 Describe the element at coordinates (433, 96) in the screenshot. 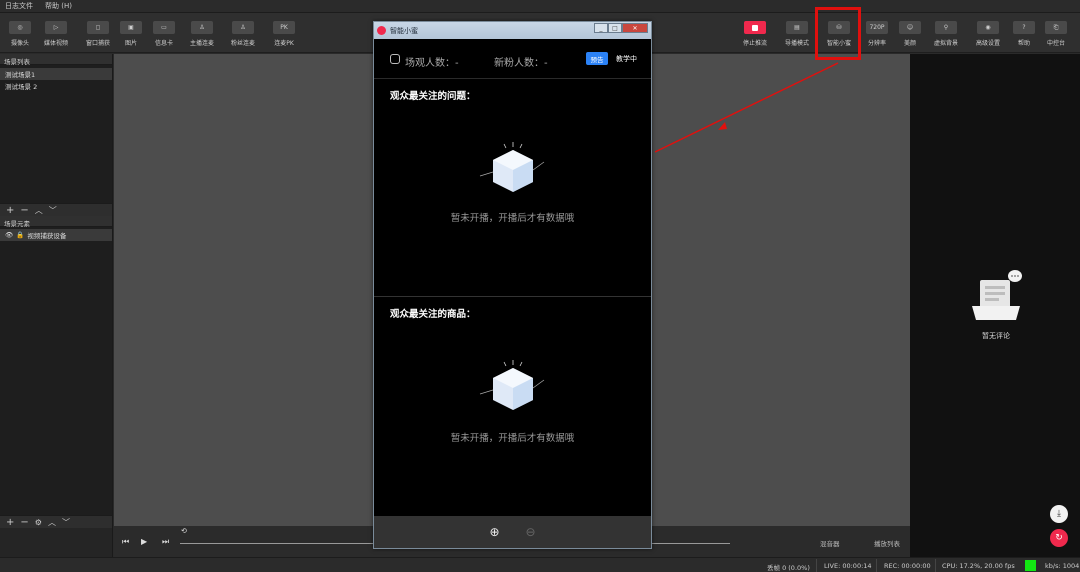

I see `questions-title: 观众最关注的问题：` at that location.